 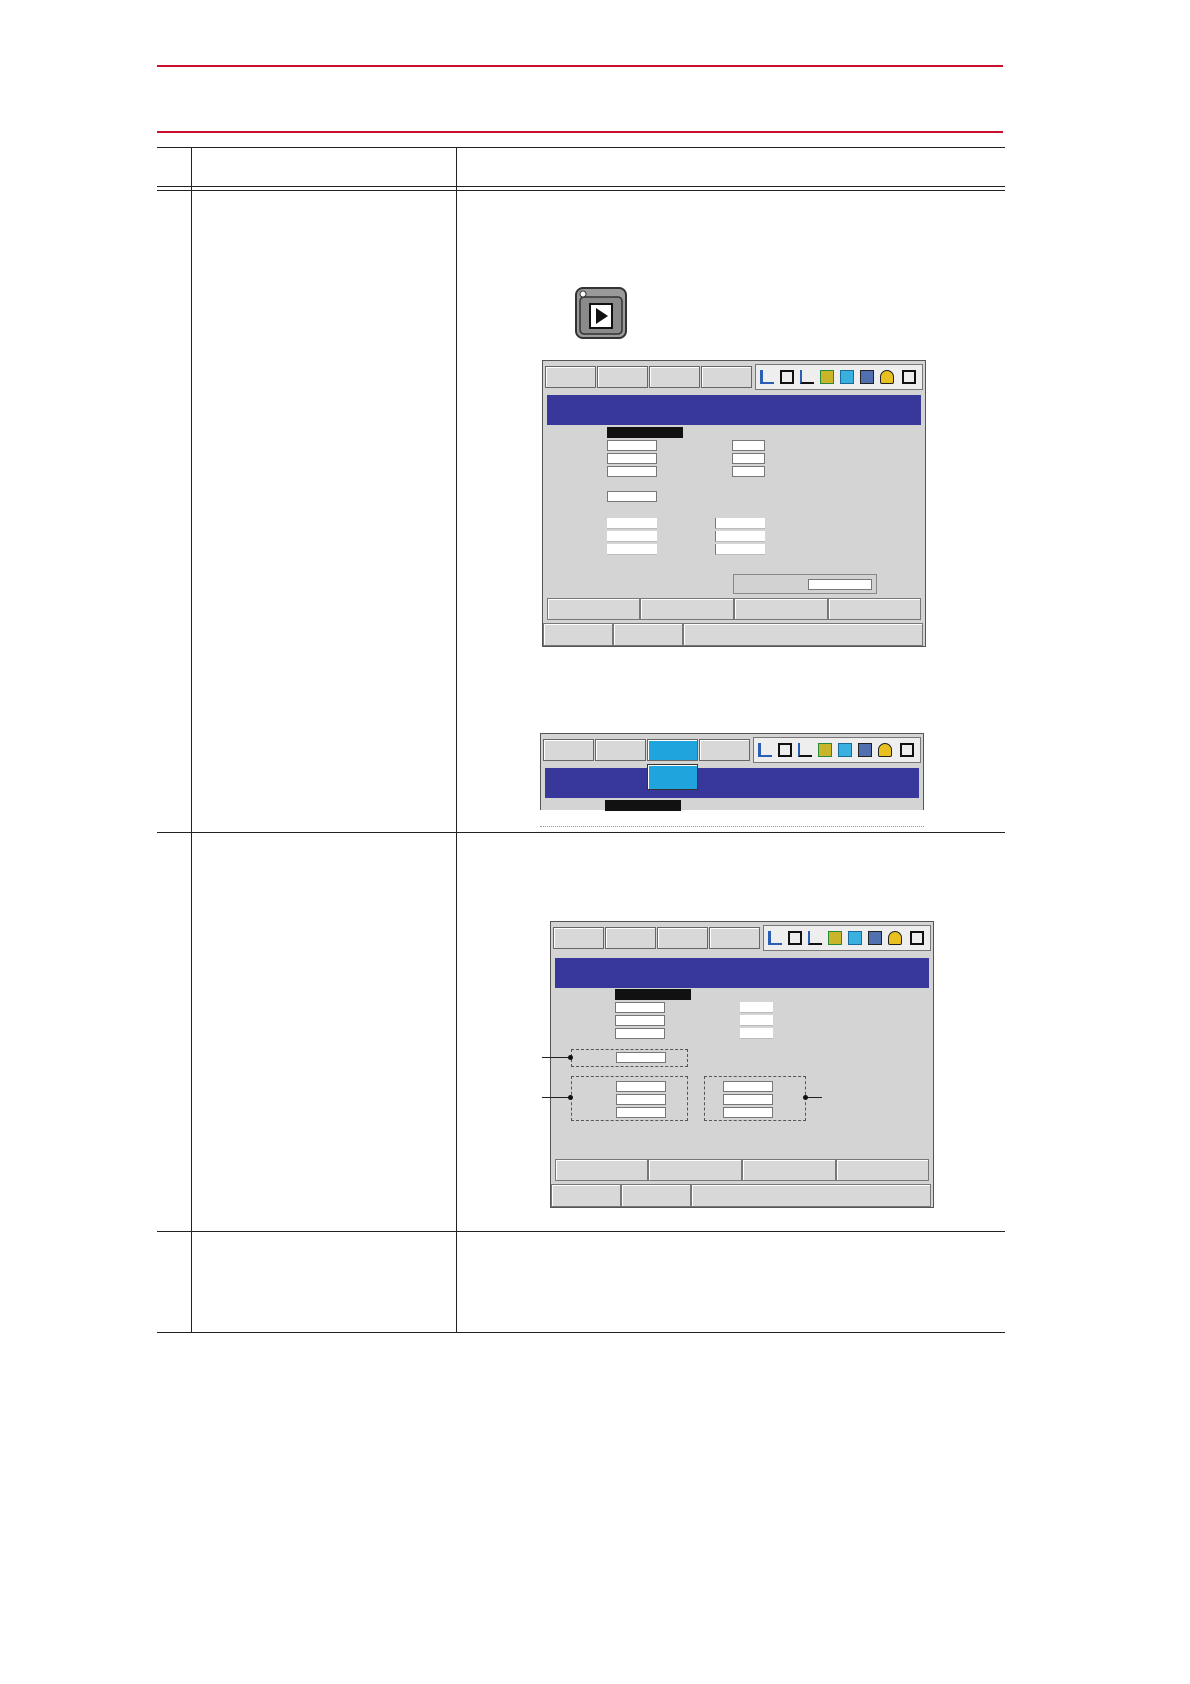 I want to click on pulldown-menu-item, so click(x=672, y=777).